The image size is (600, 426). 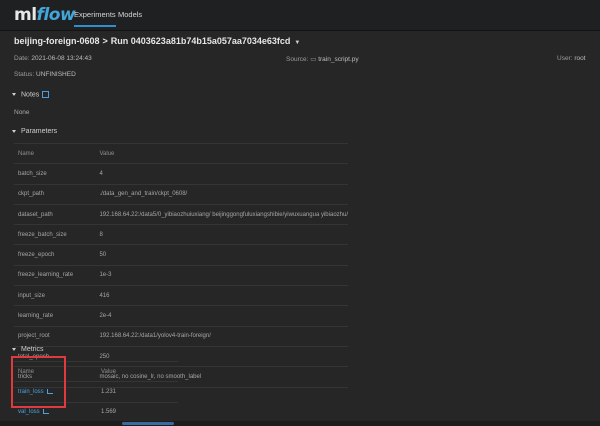 I want to click on table-header-row: Name Value, so click(x=181, y=153).